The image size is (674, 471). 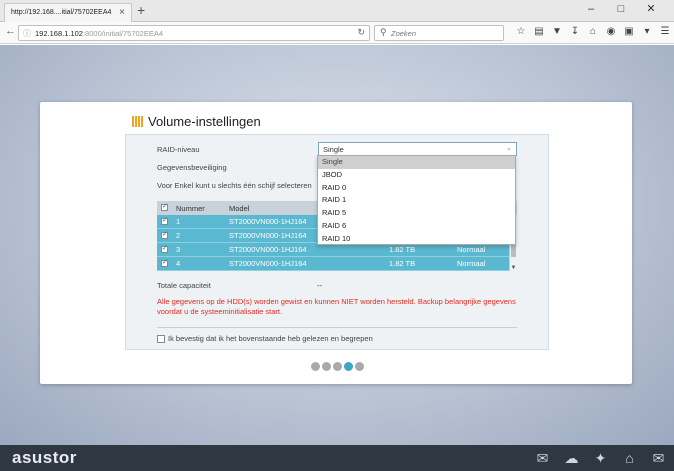 I want to click on star-icon: ☆, so click(x=521, y=31).